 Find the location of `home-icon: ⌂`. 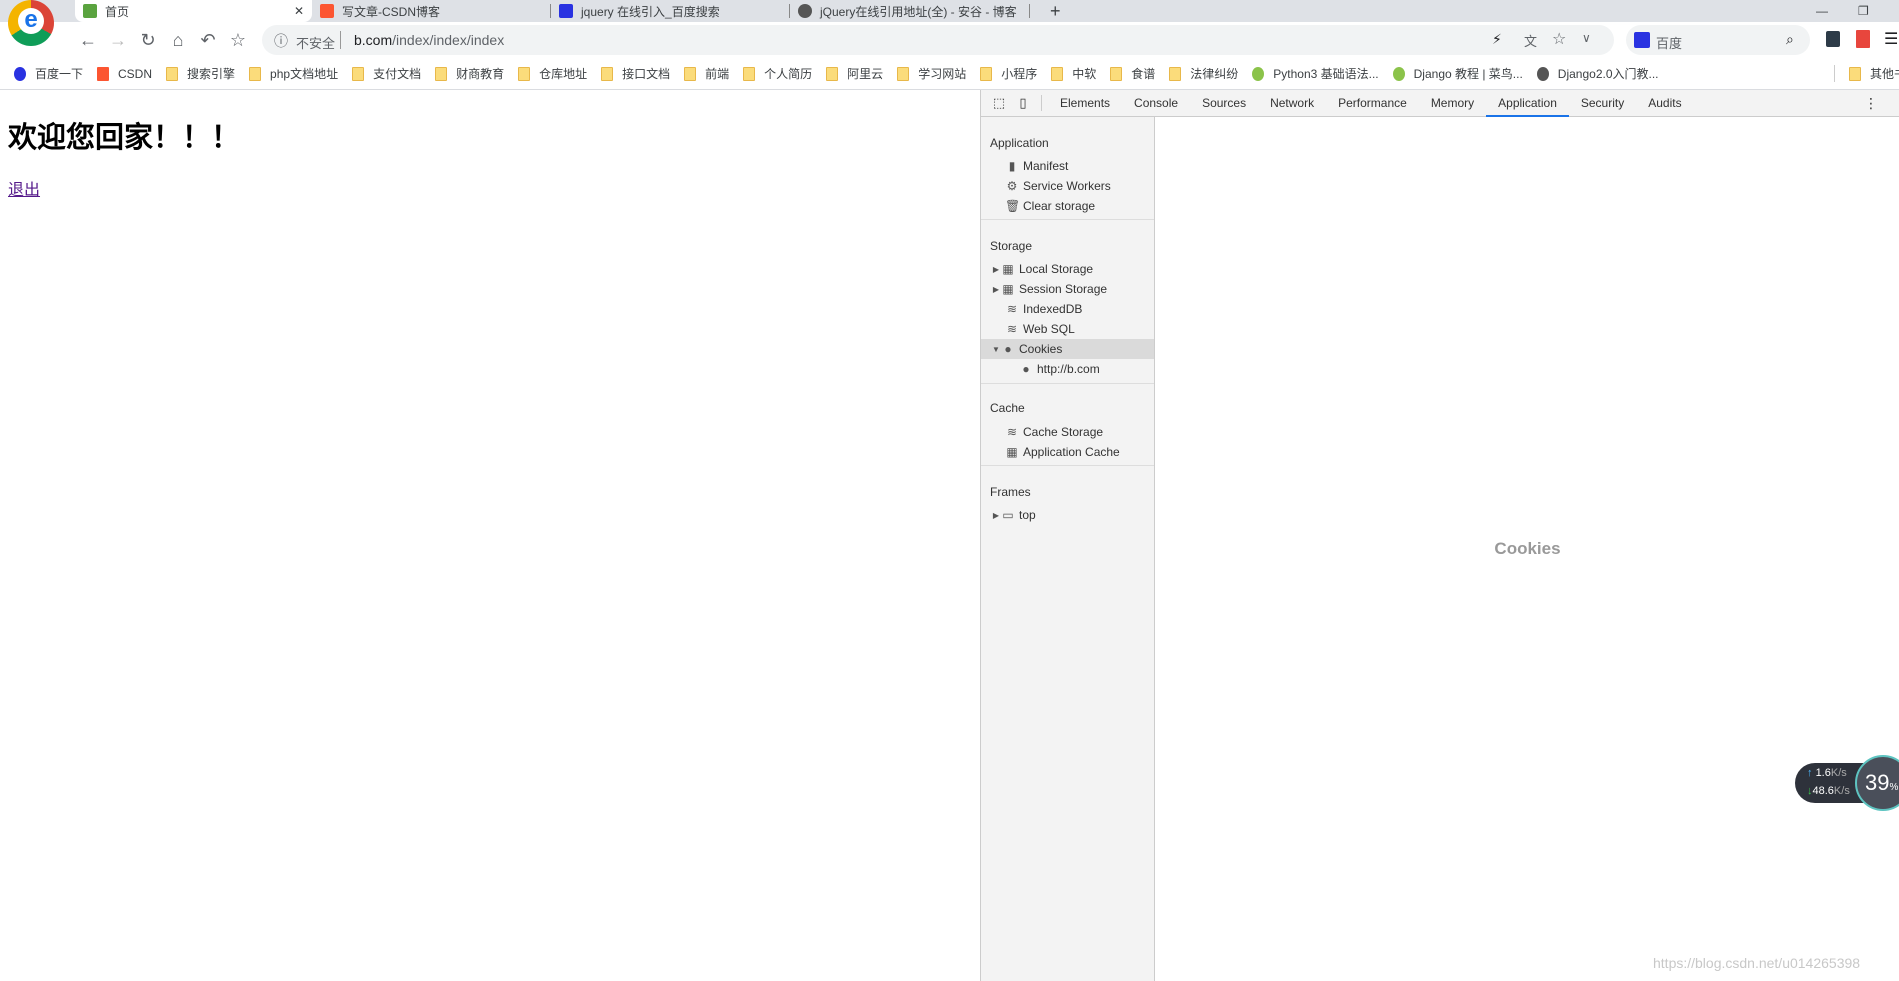

home-icon: ⌂ is located at coordinates (178, 40).